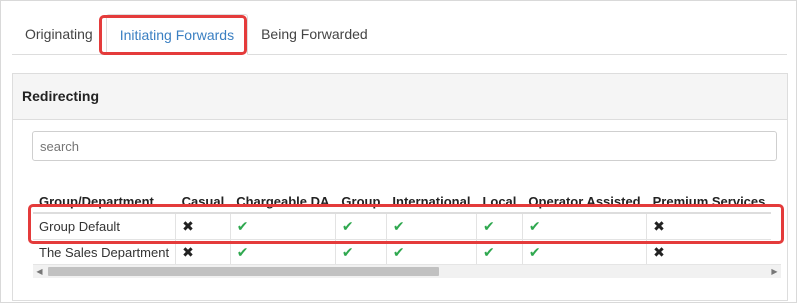  What do you see at coordinates (774, 271) in the screenshot?
I see `scroll-right-icon: ▶` at bounding box center [774, 271].